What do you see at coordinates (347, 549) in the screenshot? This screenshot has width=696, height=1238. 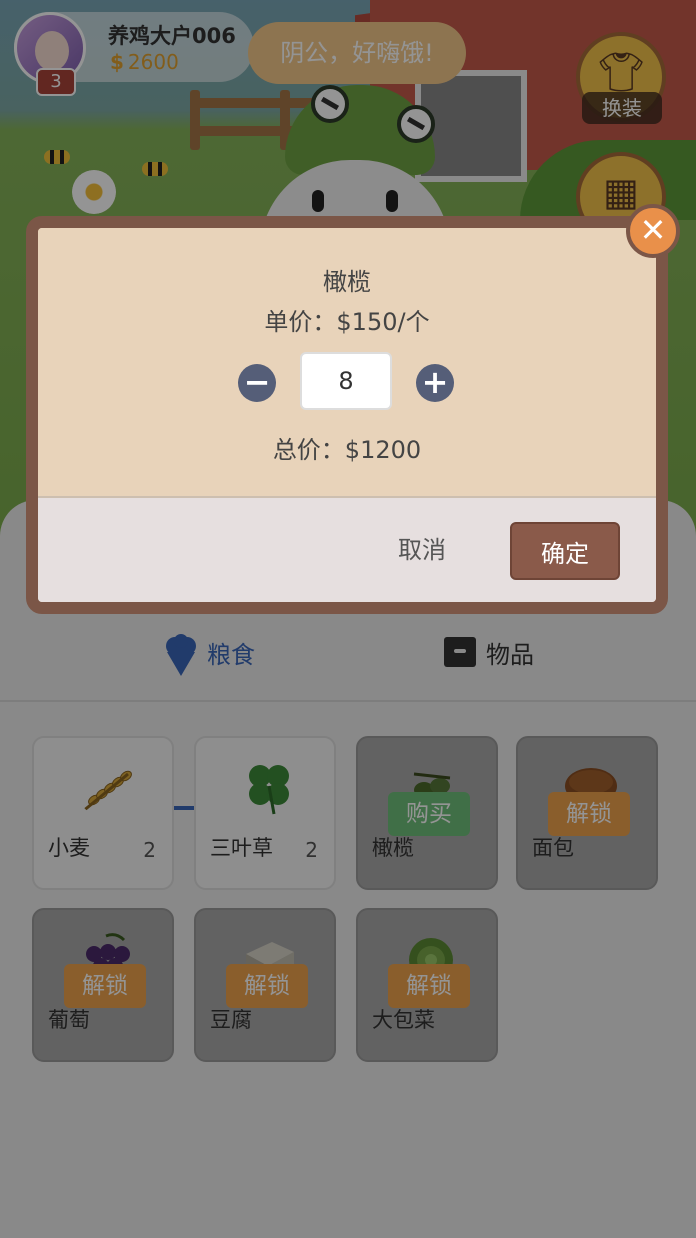 I see `purchase-dialog-footer: 取消 确定` at bounding box center [347, 549].